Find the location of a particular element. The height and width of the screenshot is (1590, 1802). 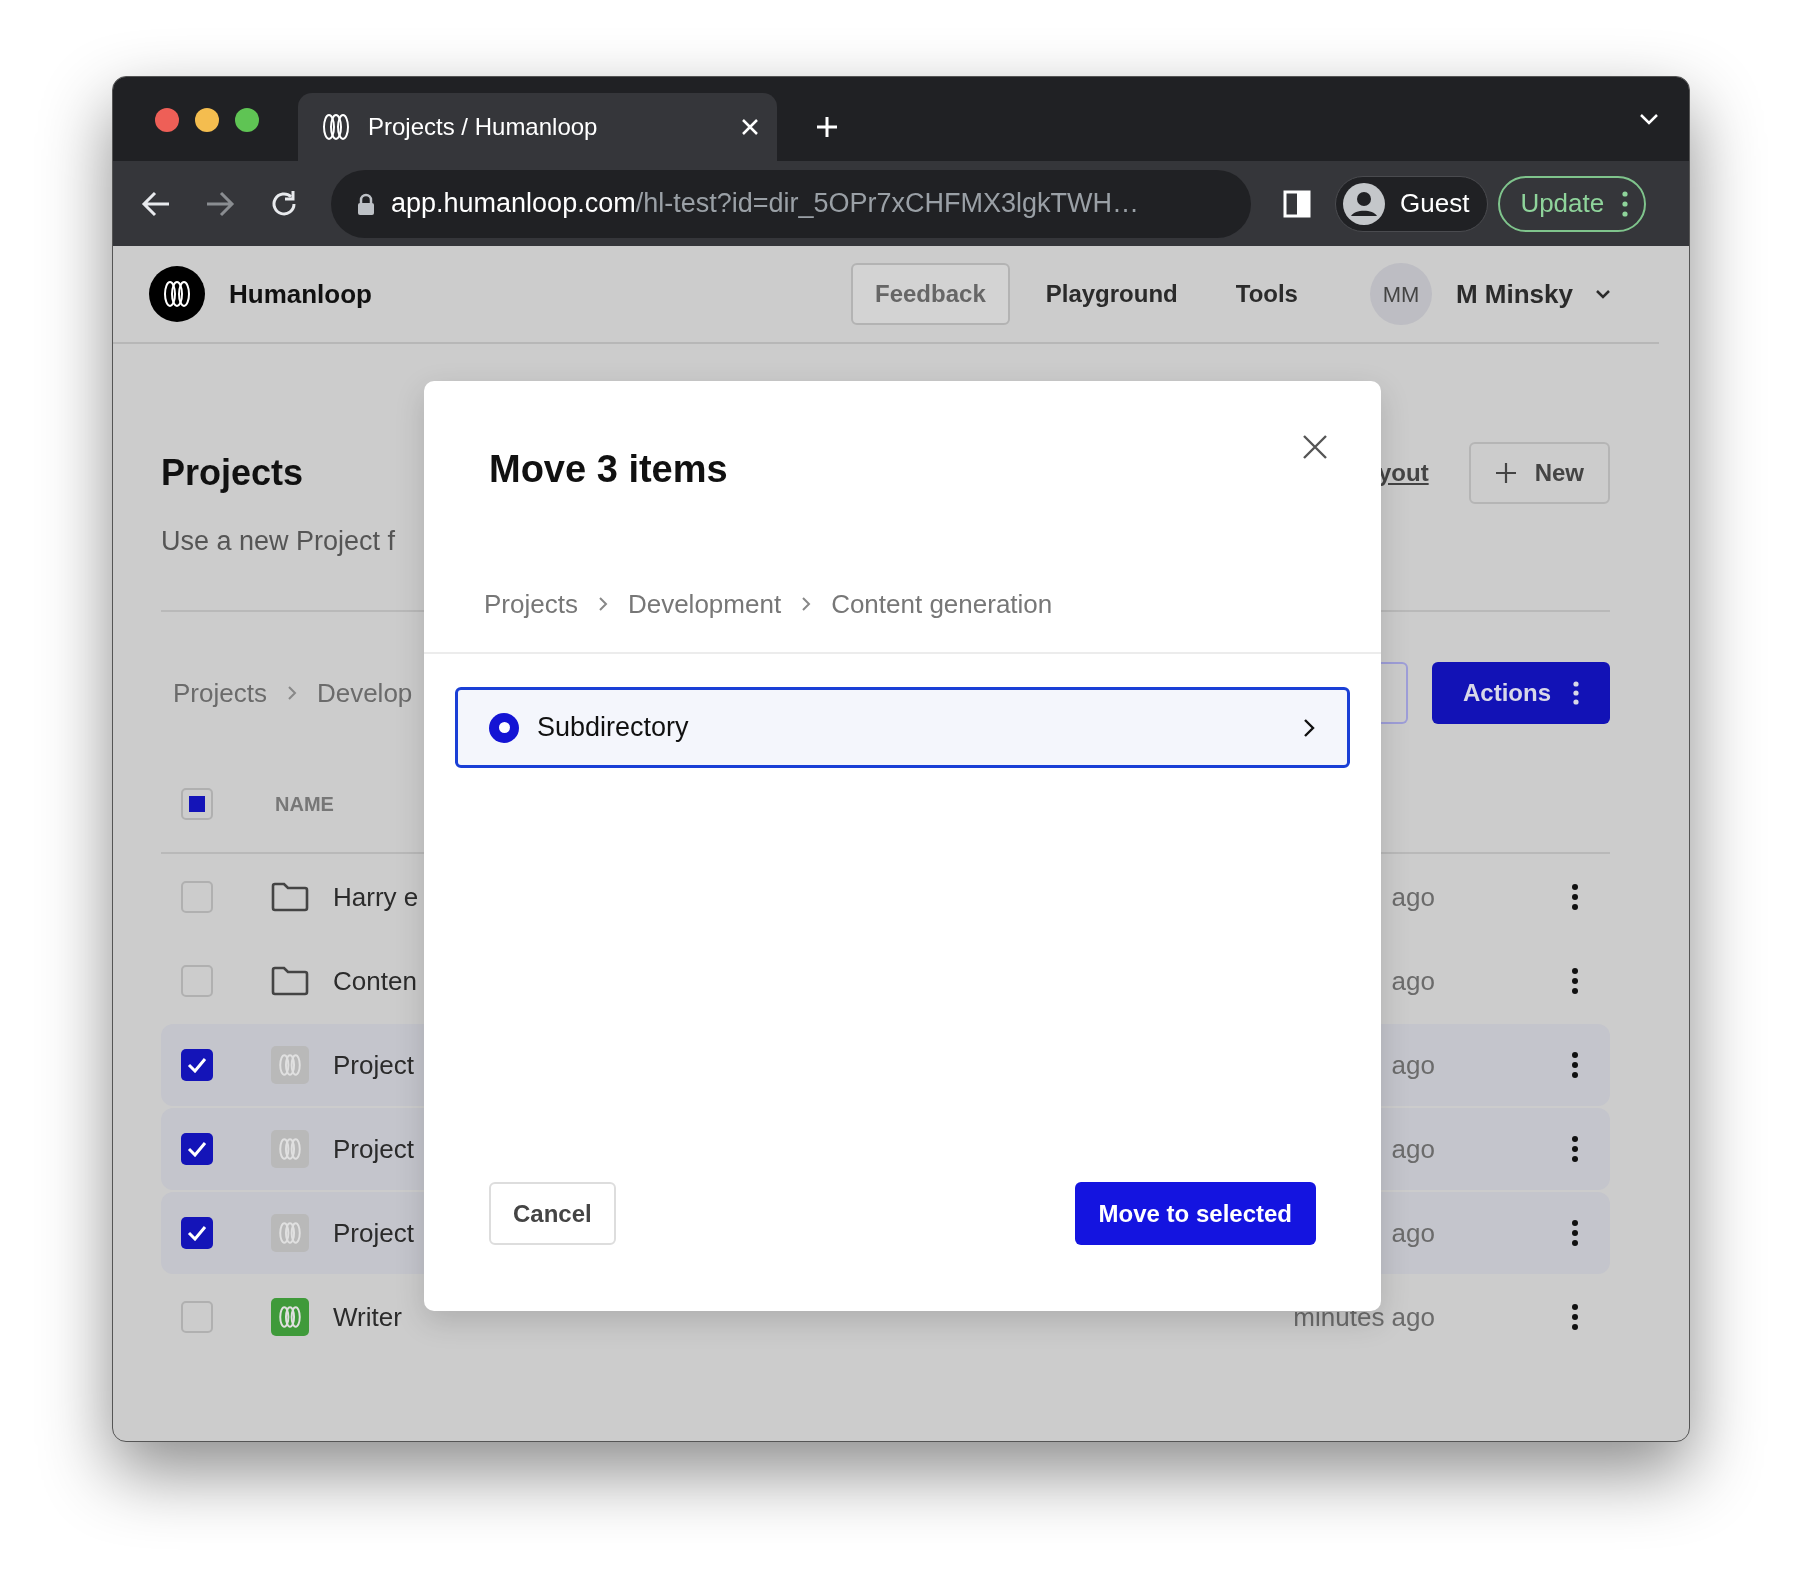

sidebar-toggle-icon is located at coordinates (1297, 203).